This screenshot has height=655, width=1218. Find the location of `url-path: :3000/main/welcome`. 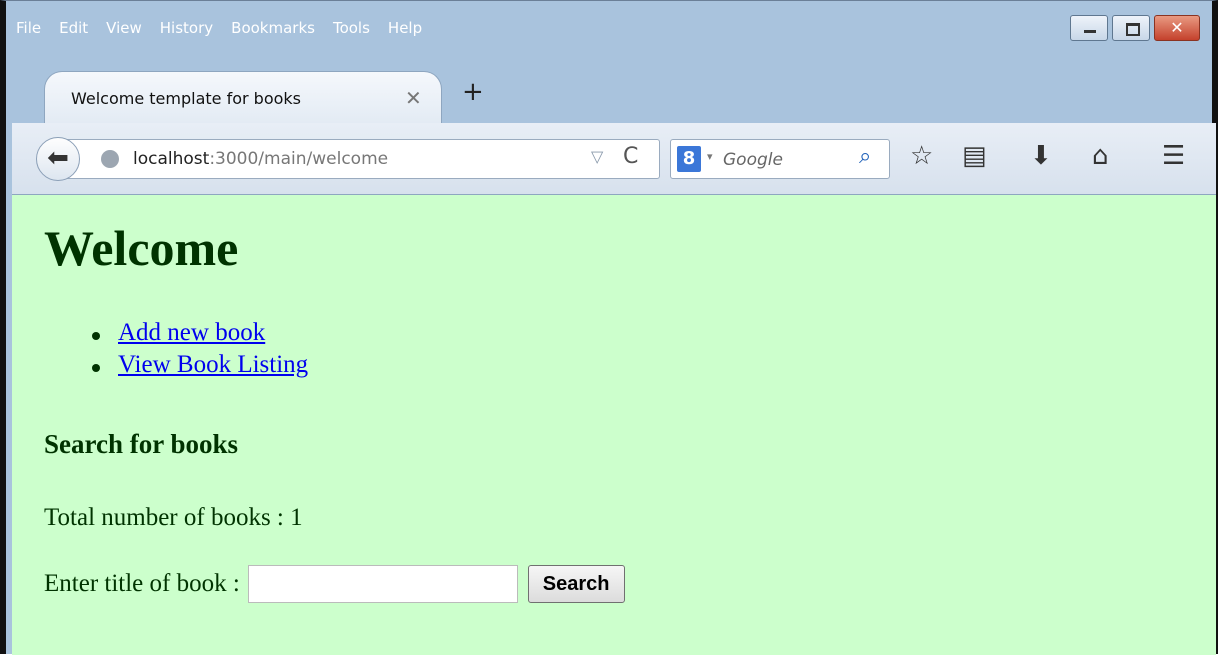

url-path: :3000/main/welcome is located at coordinates (299, 159).